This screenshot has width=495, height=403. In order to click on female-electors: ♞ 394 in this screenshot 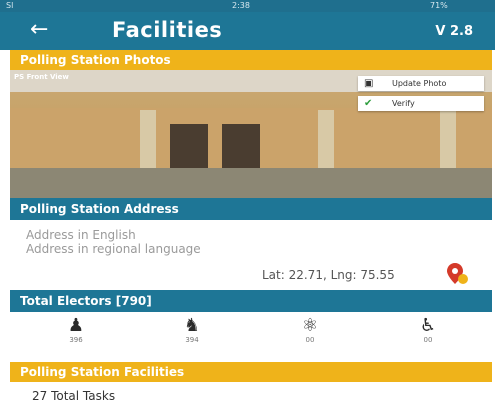, I will do `click(192, 334)`.